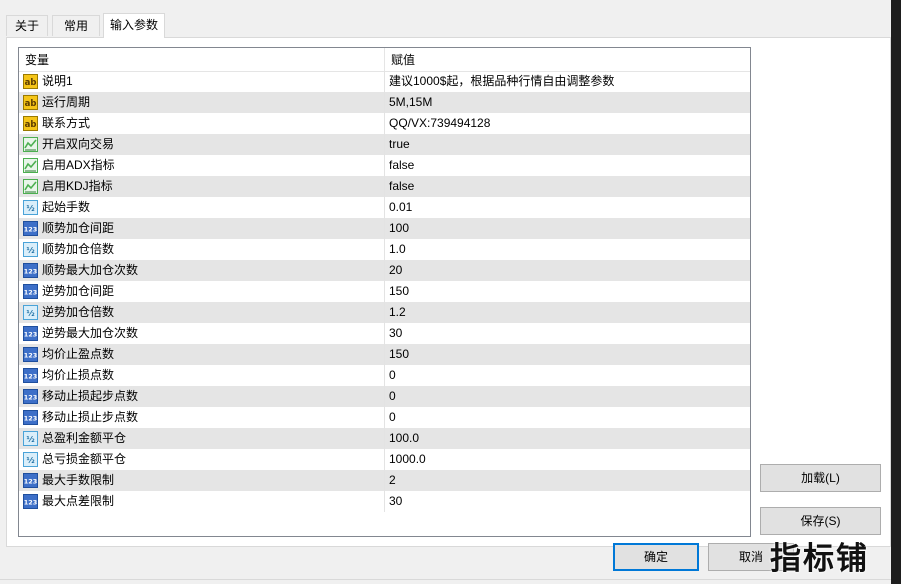  What do you see at coordinates (77, 186) in the screenshot?
I see `variable-name: 启用KDJ指标` at bounding box center [77, 186].